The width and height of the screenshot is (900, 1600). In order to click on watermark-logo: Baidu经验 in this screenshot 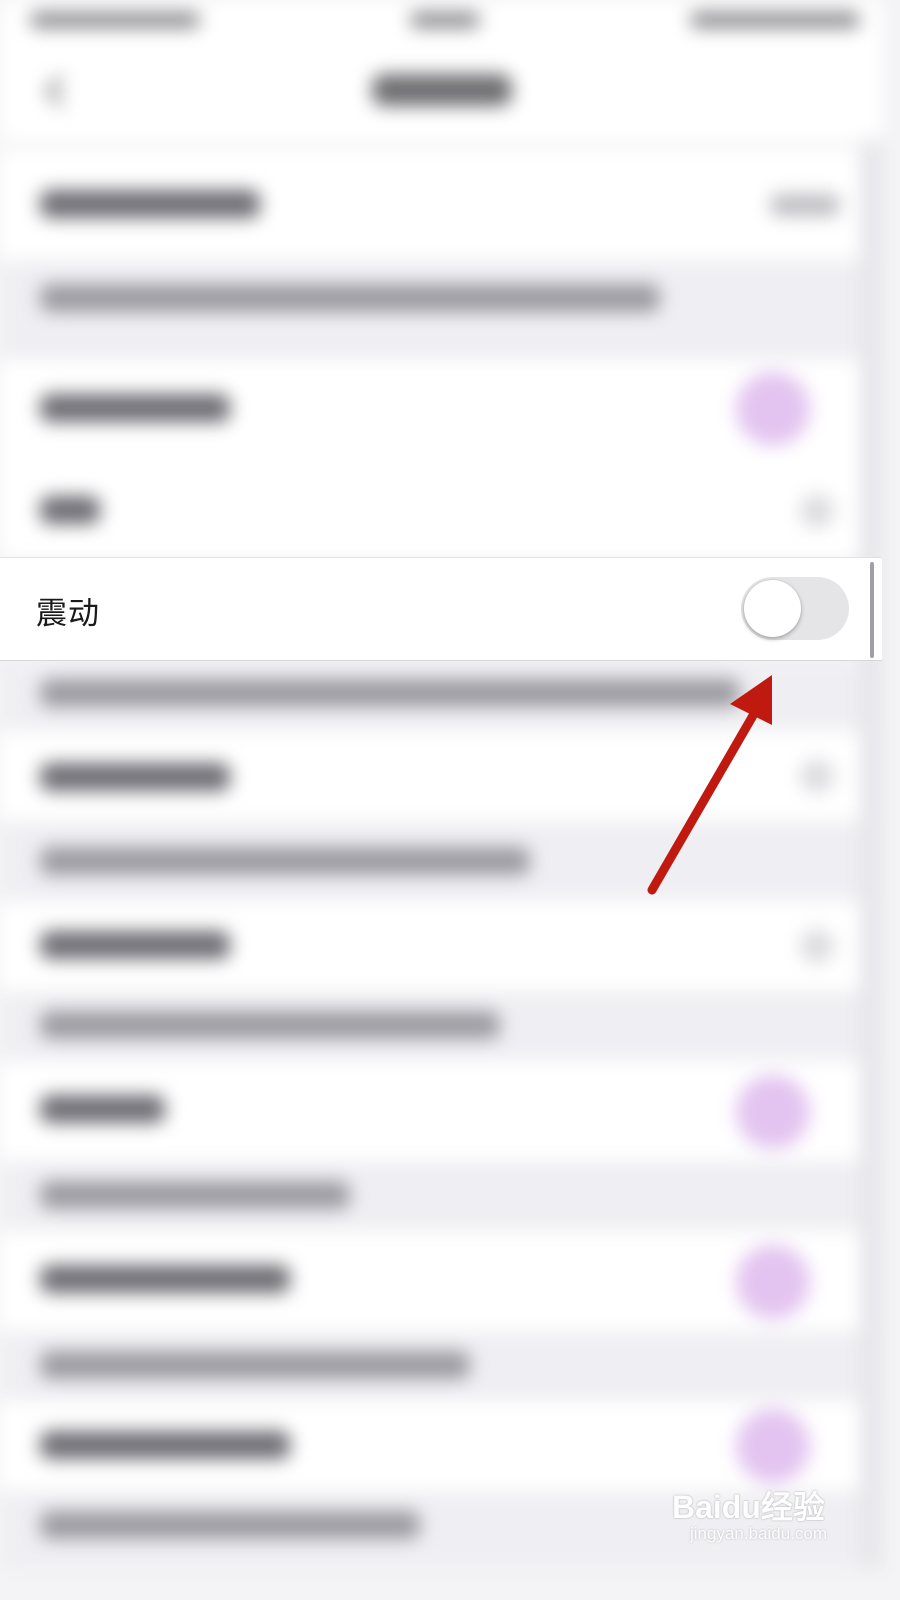, I will do `click(748, 1507)`.